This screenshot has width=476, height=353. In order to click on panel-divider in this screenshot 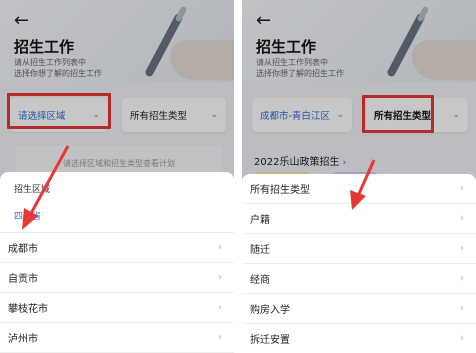, I will do `click(238, 176)`.